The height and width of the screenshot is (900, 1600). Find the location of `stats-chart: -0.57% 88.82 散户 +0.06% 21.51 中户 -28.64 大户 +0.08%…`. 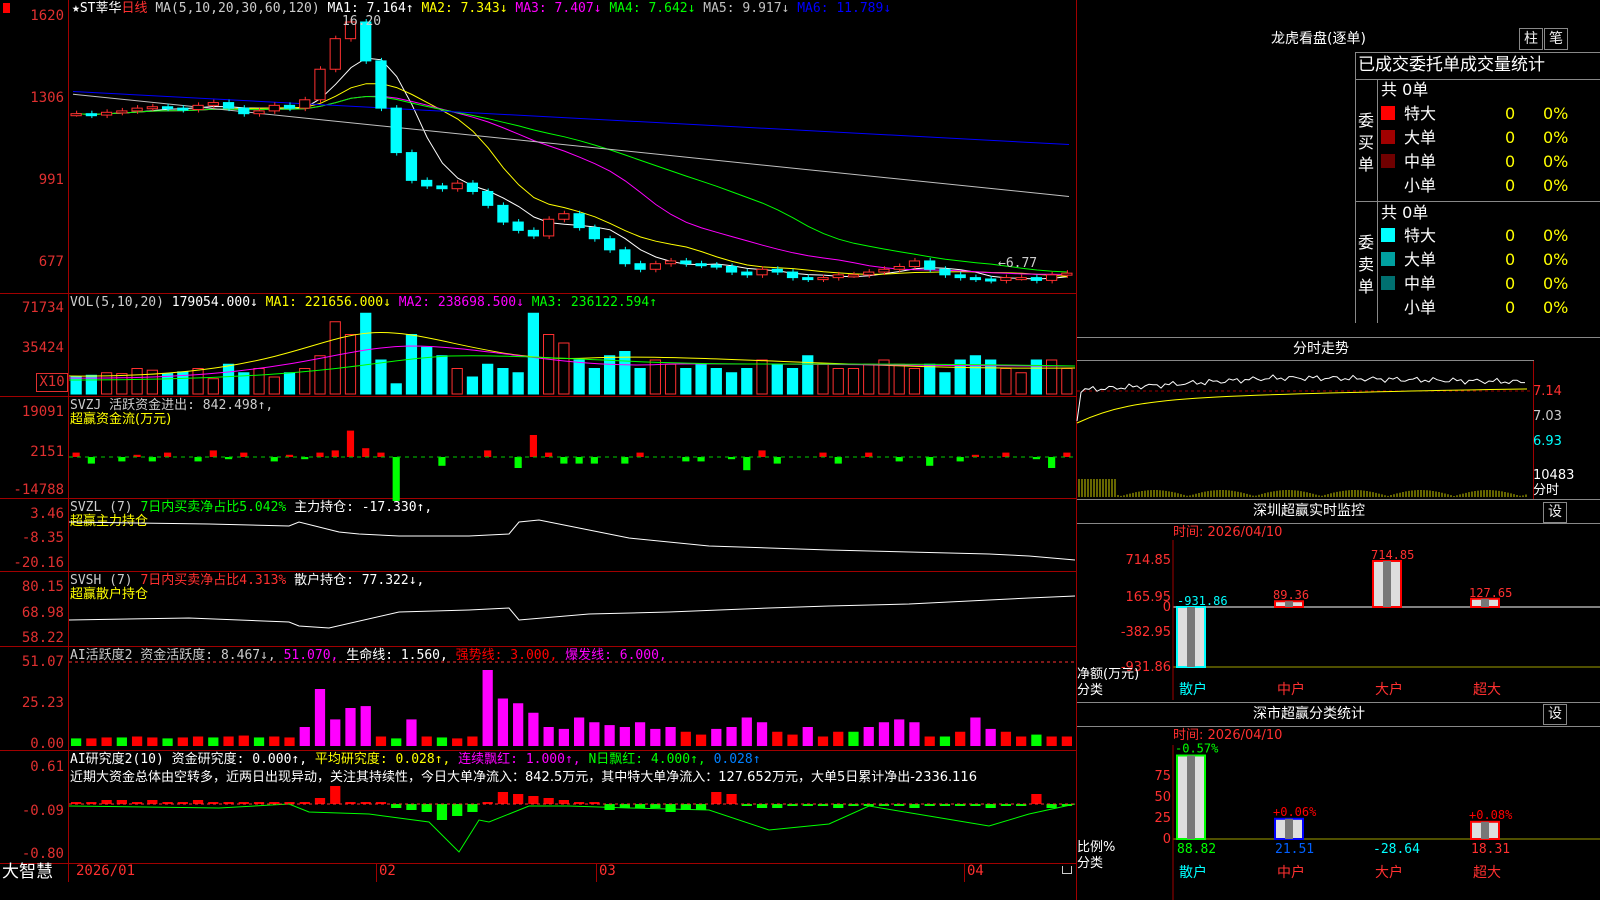

stats-chart: -0.57% 88.82 散户 +0.06% 21.51 中户 -28.64 大户 +0.08%… is located at coordinates (1386, 821).